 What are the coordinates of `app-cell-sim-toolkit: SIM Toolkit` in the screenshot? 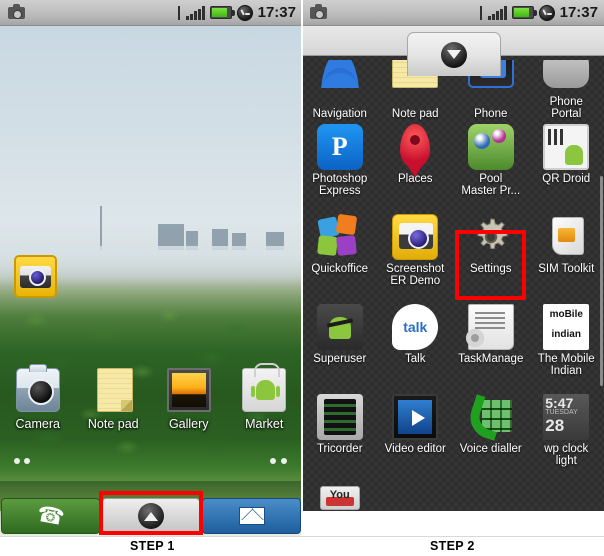 It's located at (566, 255).